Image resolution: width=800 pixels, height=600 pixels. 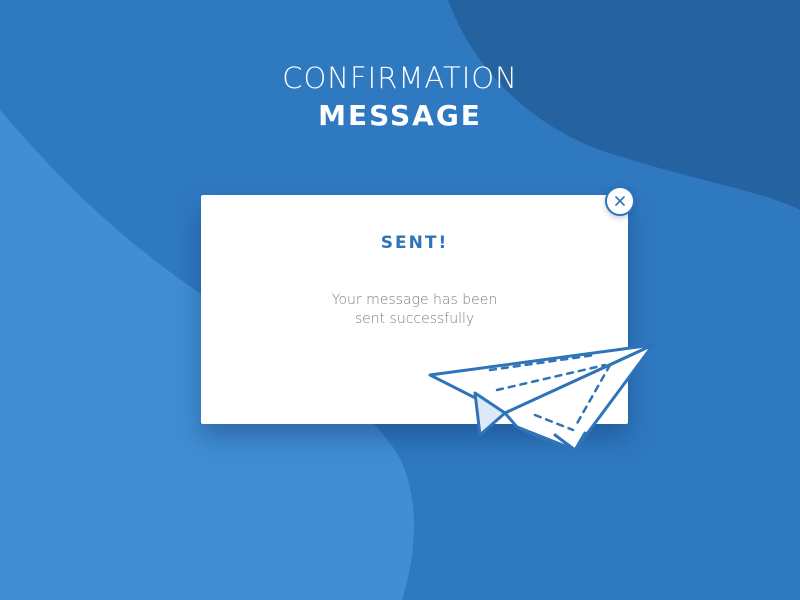 What do you see at coordinates (400, 96) in the screenshot?
I see `page-heading: CONFIRMATION MESSAGE` at bounding box center [400, 96].